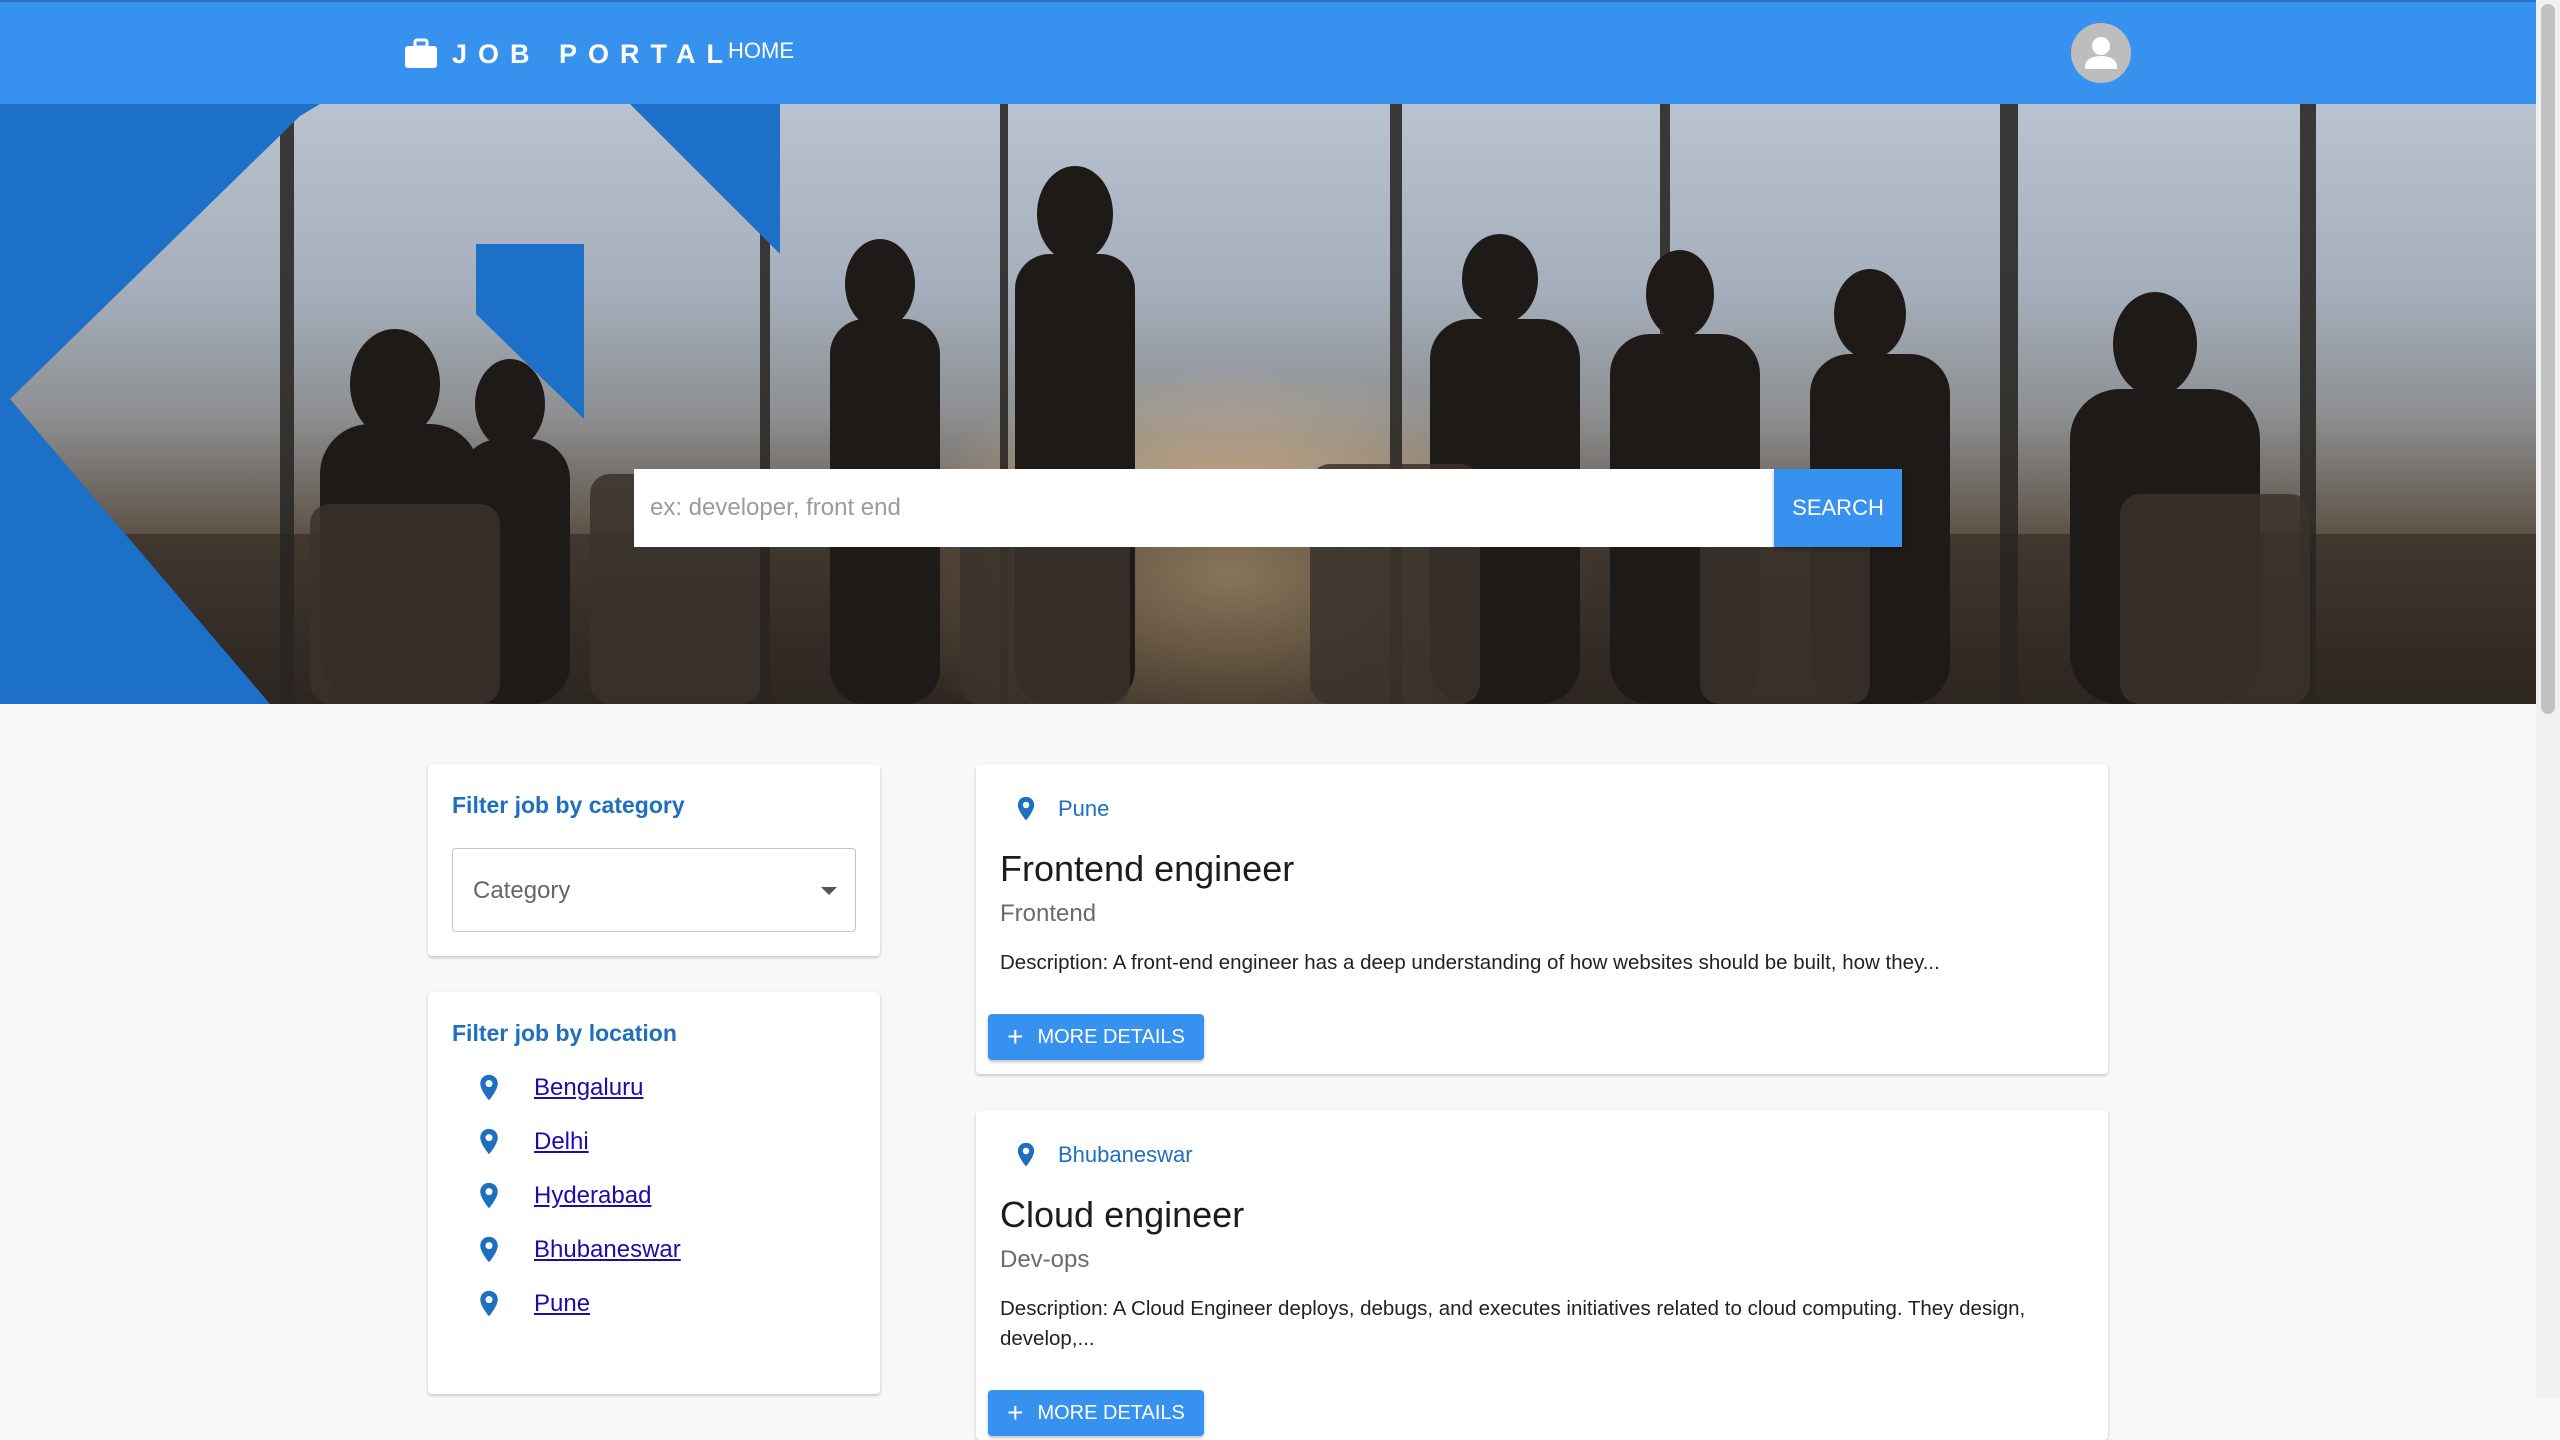  What do you see at coordinates (654, 1097) in the screenshot?
I see `location-item: Bengaluru` at bounding box center [654, 1097].